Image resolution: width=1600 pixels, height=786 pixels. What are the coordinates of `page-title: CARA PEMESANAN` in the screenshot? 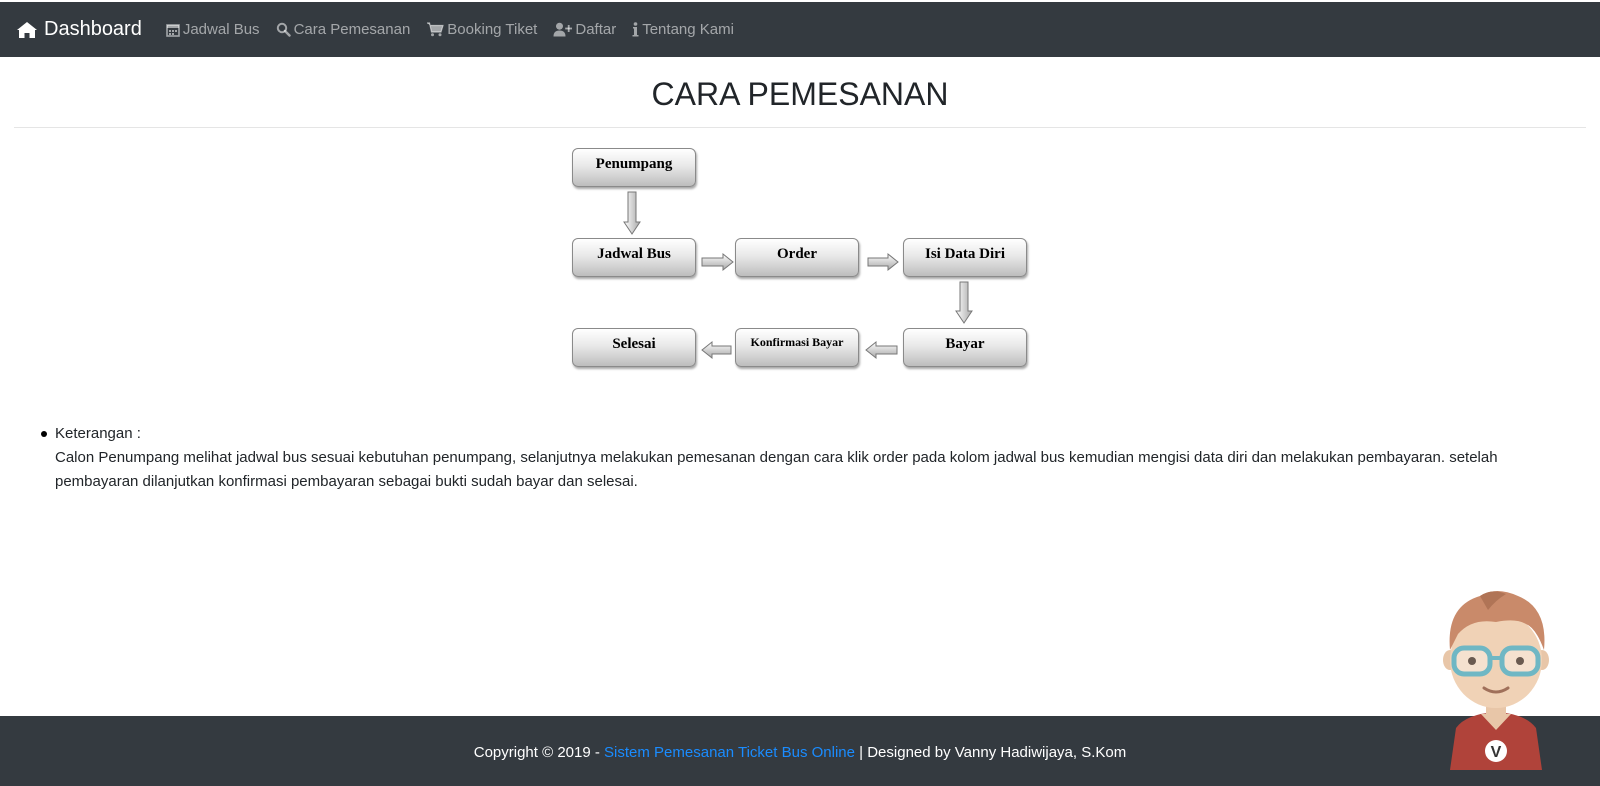 It's located at (800, 94).